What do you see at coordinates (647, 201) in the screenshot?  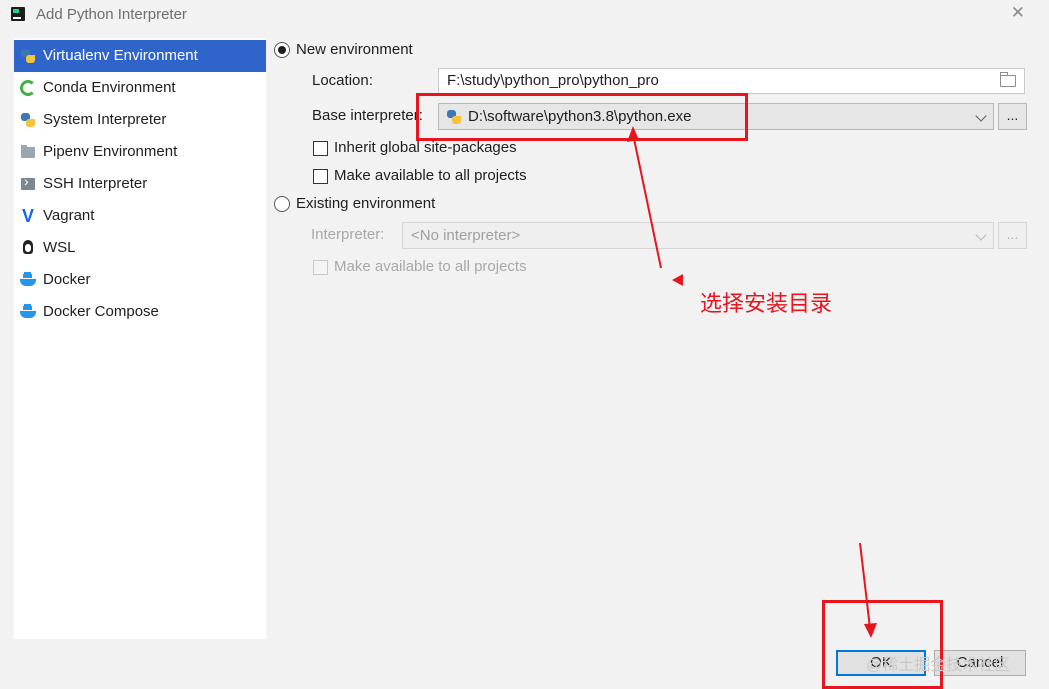 I see `annotation-arrow-up` at bounding box center [647, 201].